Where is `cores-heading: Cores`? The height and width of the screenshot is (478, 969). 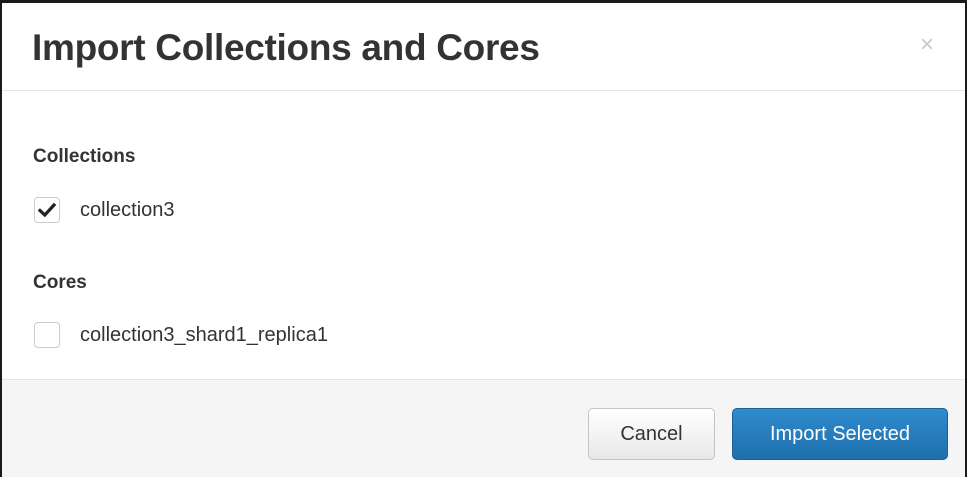 cores-heading: Cores is located at coordinates (60, 282).